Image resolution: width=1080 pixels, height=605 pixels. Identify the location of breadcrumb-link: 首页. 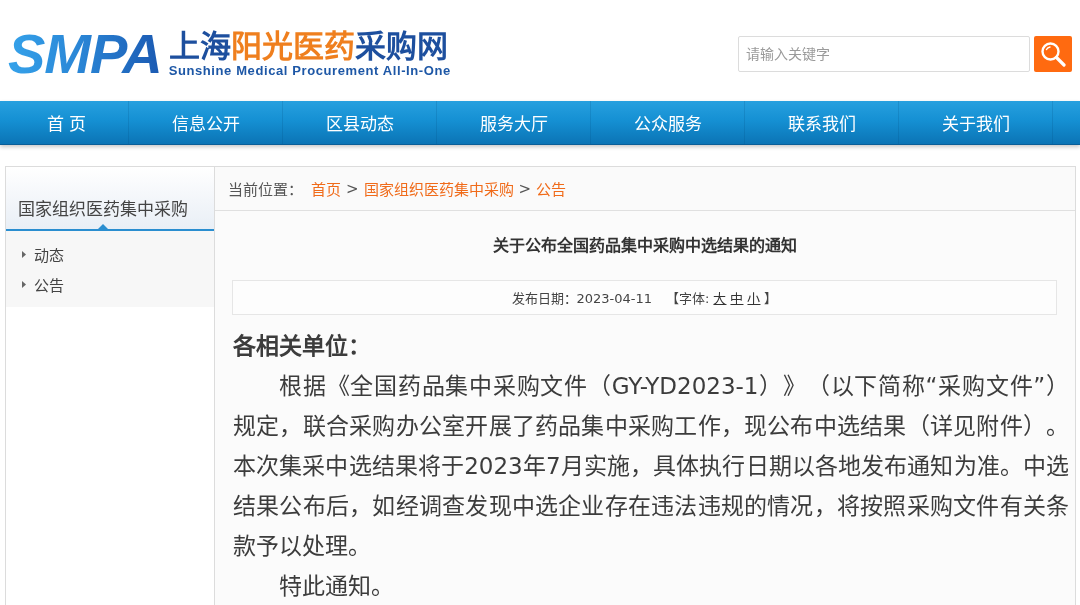
(326, 188).